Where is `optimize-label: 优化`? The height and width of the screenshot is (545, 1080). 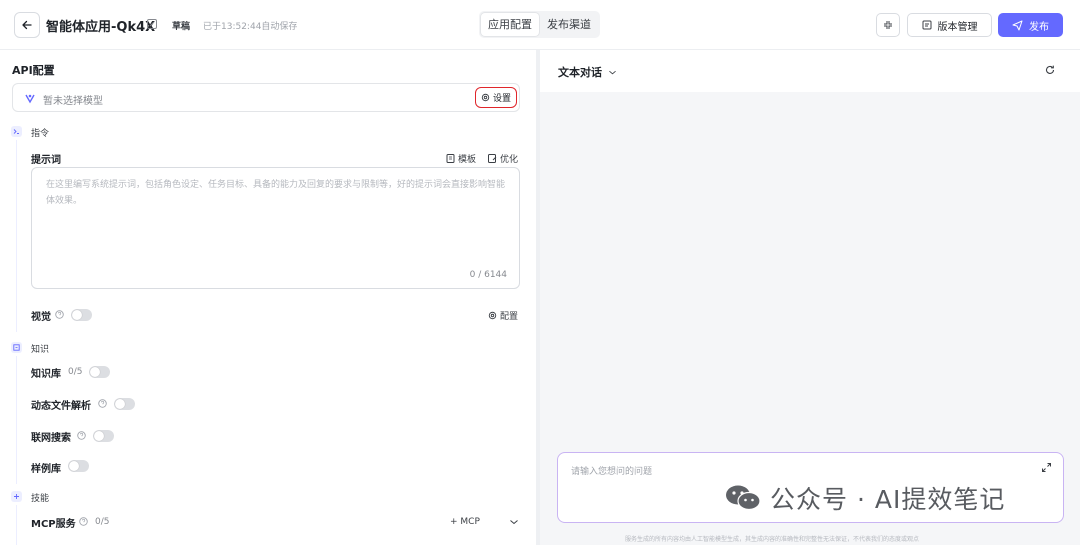 optimize-label: 优化 is located at coordinates (509, 160).